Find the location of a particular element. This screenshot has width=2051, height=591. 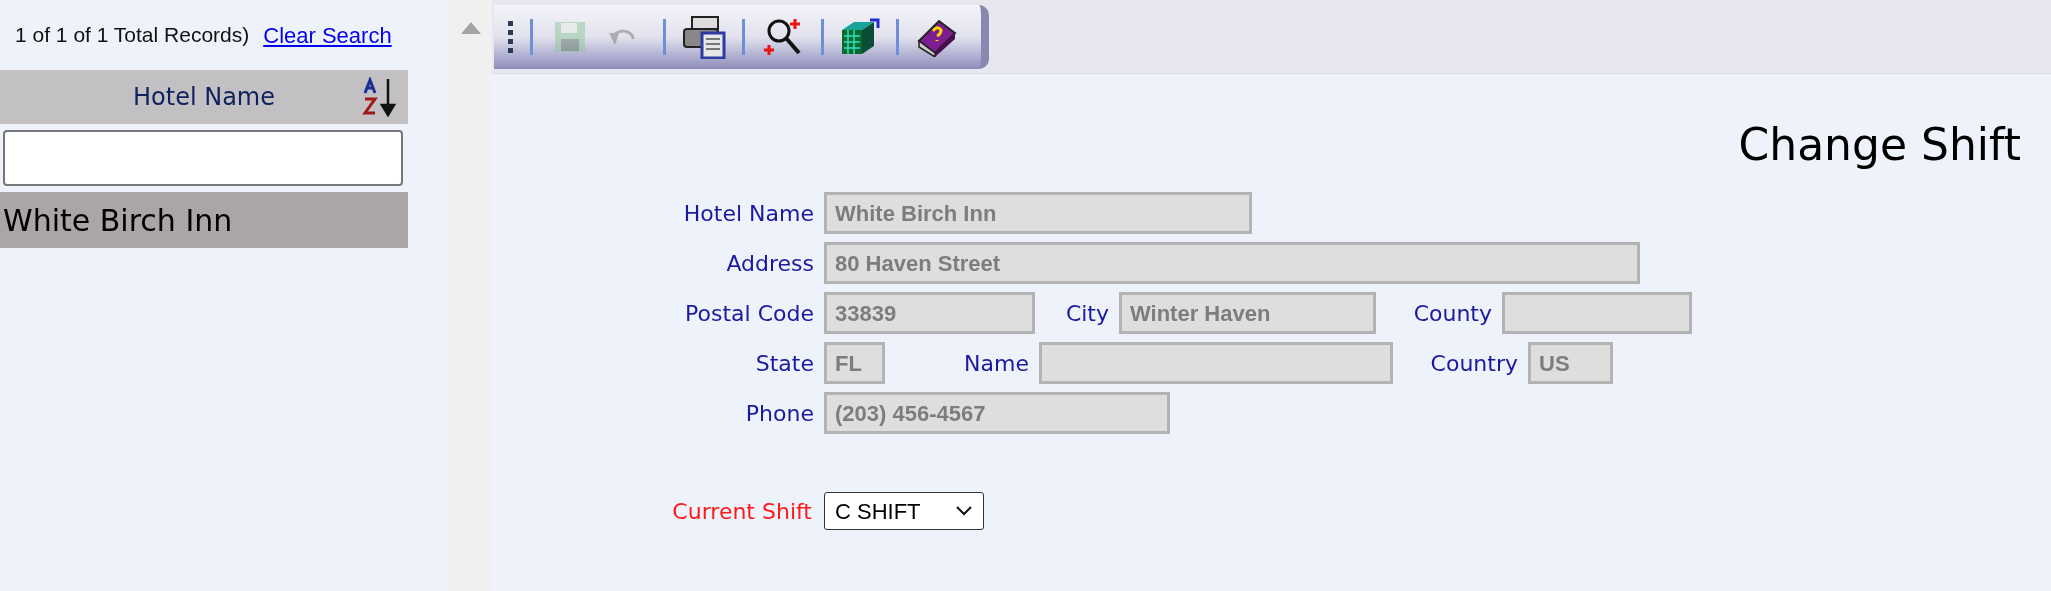

field-label: Country is located at coordinates (1474, 363).